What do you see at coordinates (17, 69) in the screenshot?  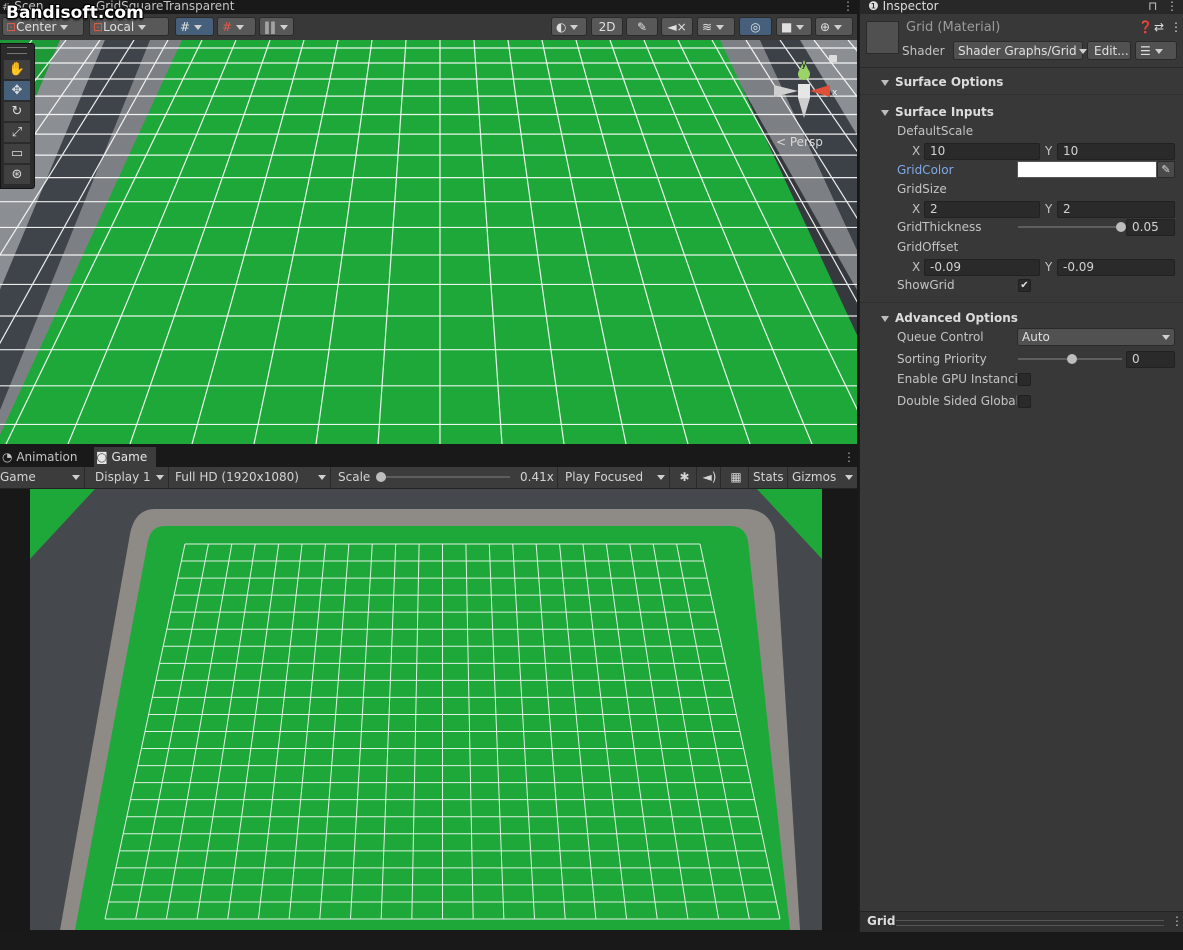 I see `hand-tool: ✋` at bounding box center [17, 69].